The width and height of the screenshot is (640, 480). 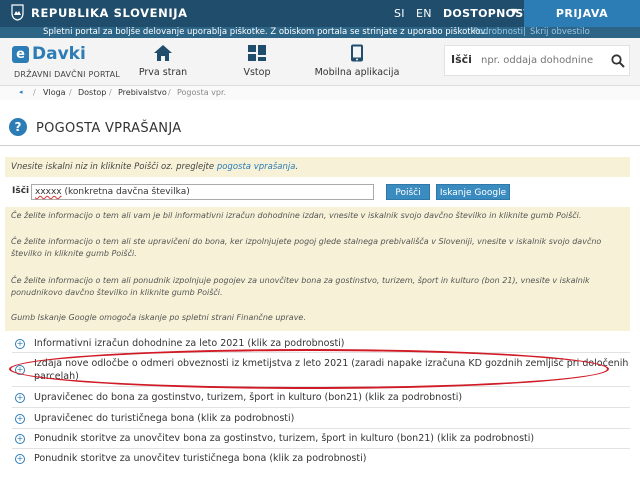 I want to click on site-search-input, so click(x=546, y=60).